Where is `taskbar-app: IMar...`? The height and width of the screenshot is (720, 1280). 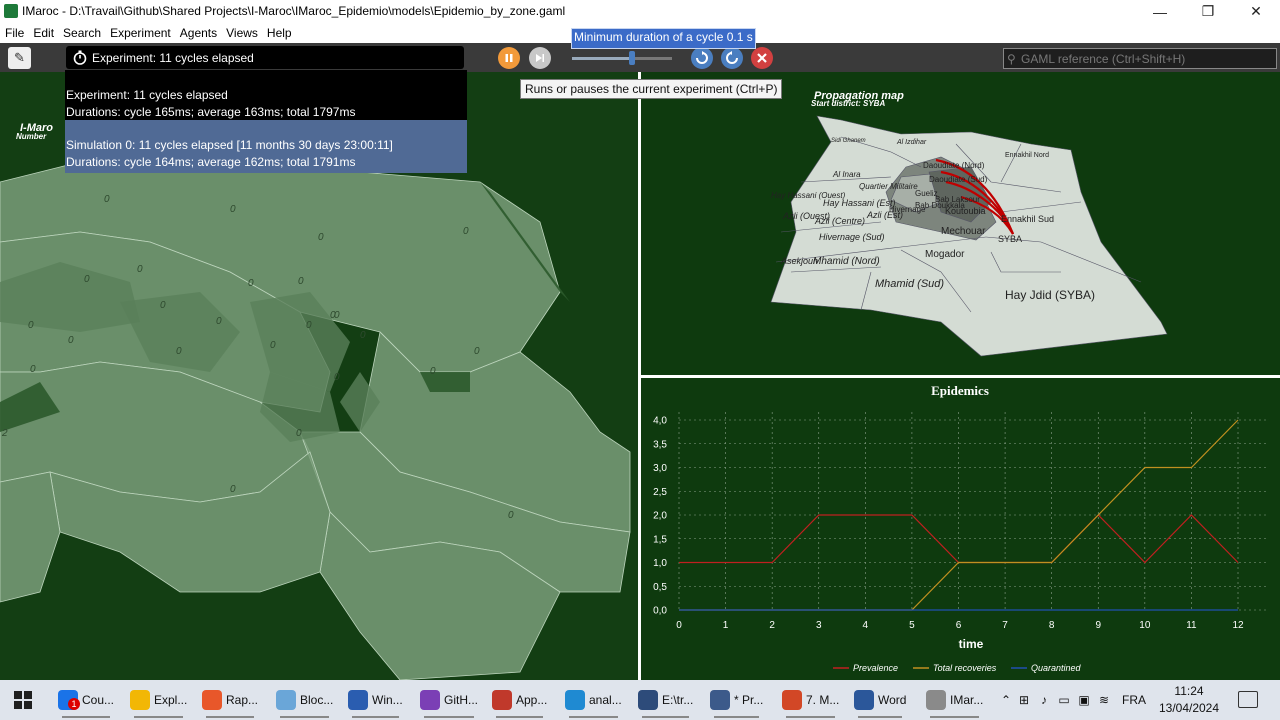
taskbar-app: IMar... is located at coordinates (954, 702).